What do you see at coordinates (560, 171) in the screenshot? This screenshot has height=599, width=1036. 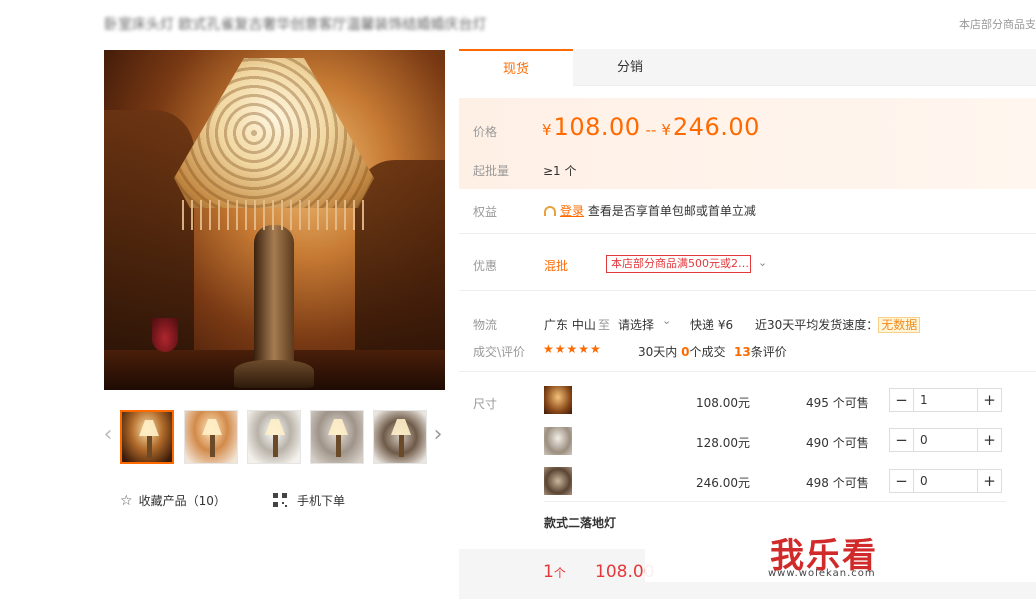 I see `moq-value: ≥1 个` at bounding box center [560, 171].